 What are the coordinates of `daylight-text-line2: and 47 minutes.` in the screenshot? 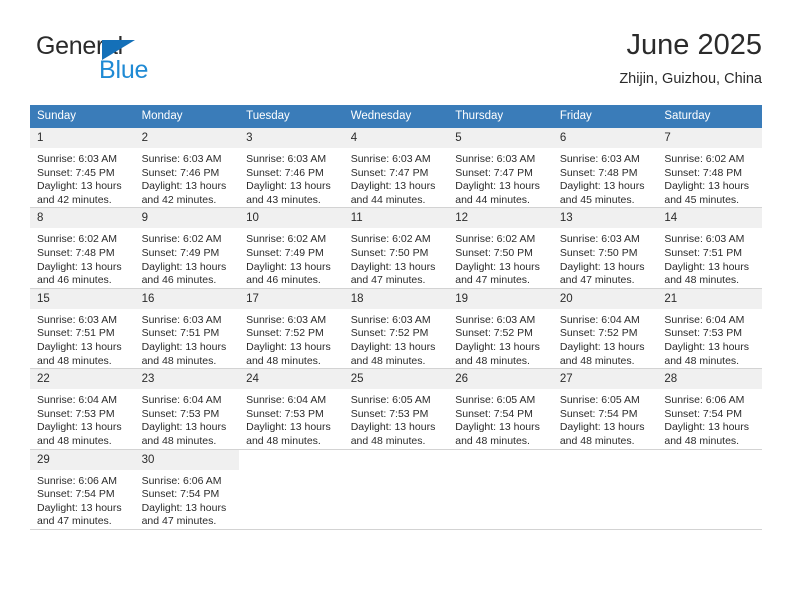 It's located at (597, 280).